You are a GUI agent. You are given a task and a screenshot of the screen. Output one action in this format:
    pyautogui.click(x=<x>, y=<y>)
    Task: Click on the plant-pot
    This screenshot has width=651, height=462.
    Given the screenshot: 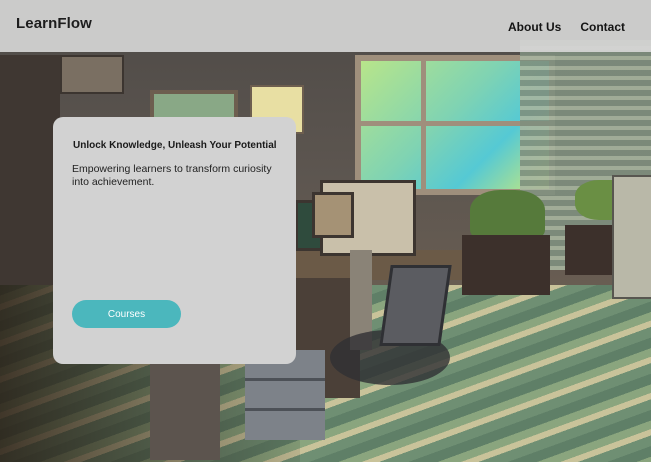 What is the action you would take?
    pyautogui.click(x=506, y=265)
    